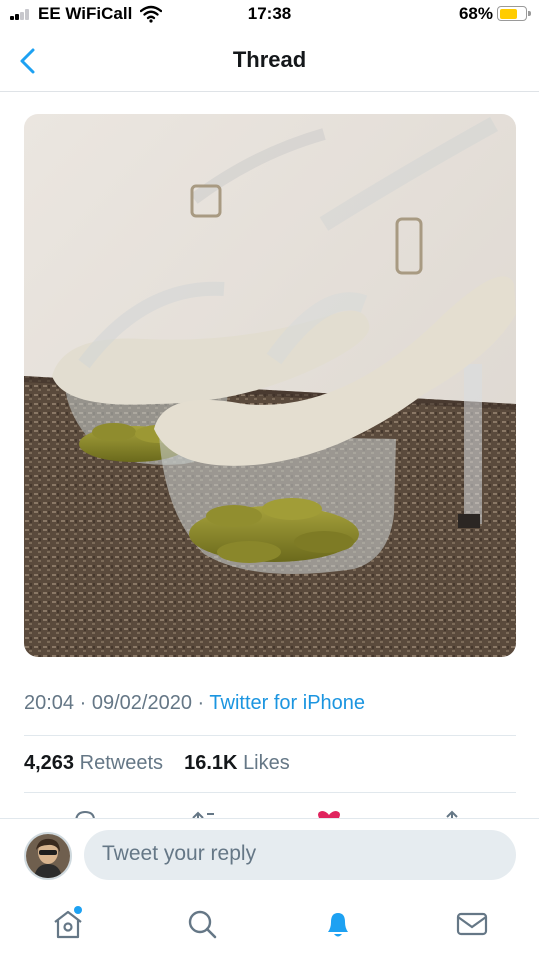 This screenshot has height=960, width=539. What do you see at coordinates (121, 763) in the screenshot?
I see `retweets-label: Retweets` at bounding box center [121, 763].